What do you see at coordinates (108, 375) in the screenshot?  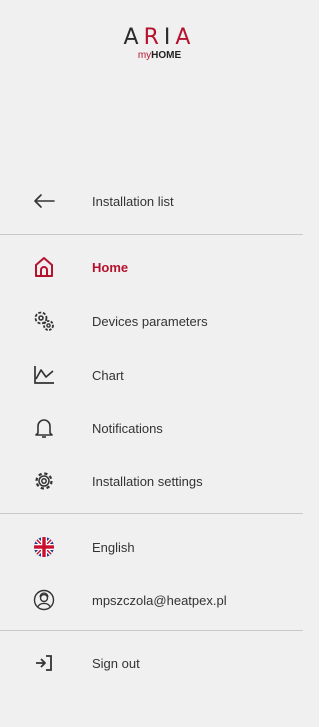 I see `menu-item-chart-label: Chart` at bounding box center [108, 375].